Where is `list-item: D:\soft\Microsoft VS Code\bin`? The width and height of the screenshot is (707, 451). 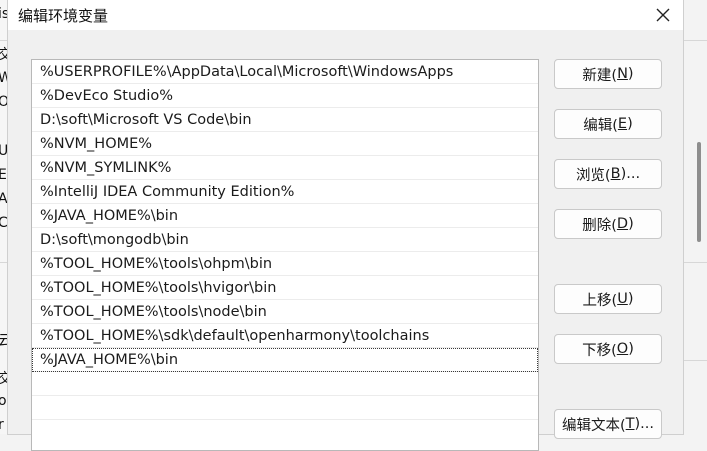
list-item: D:\soft\Microsoft VS Code\bin is located at coordinates (285, 120).